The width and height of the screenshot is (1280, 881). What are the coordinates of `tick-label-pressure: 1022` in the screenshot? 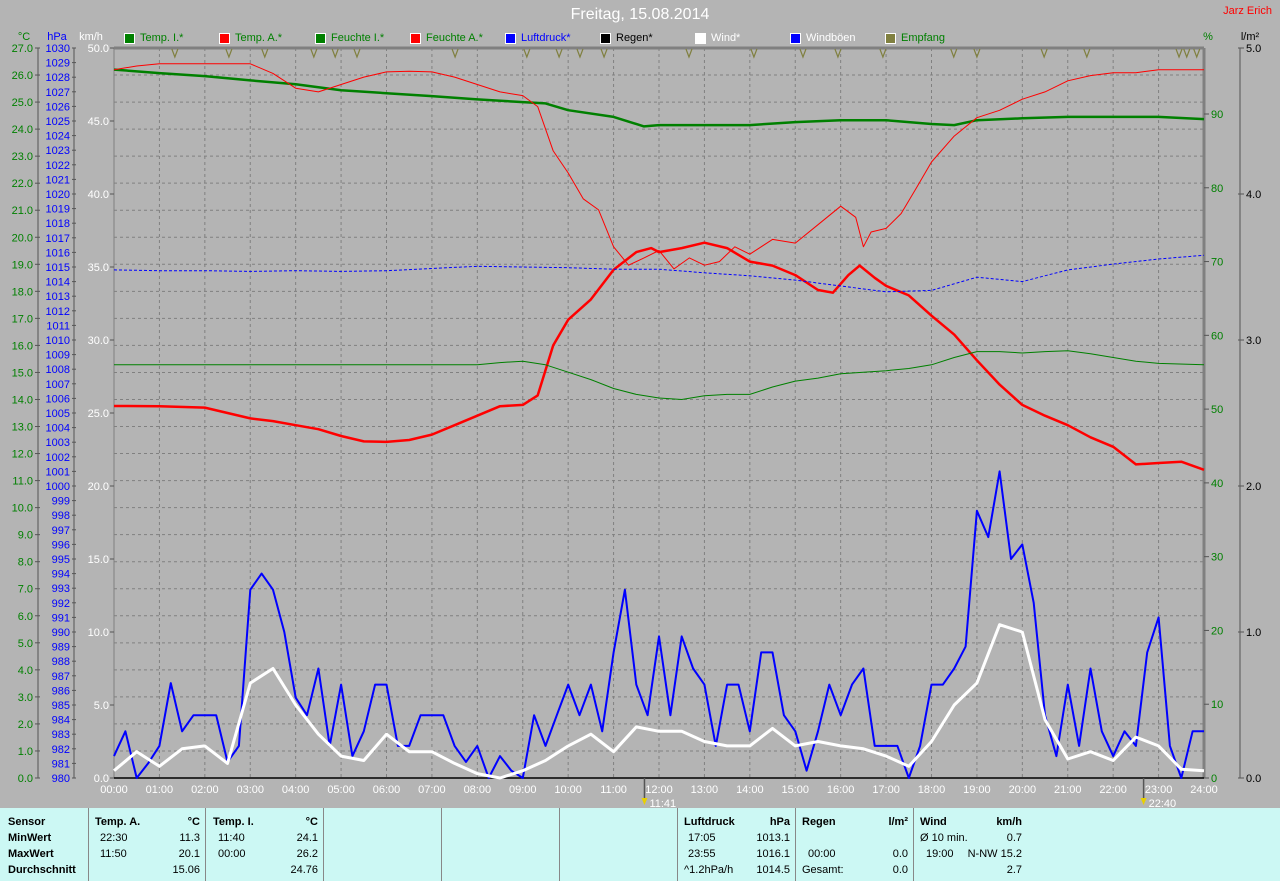 It's located at (58, 166).